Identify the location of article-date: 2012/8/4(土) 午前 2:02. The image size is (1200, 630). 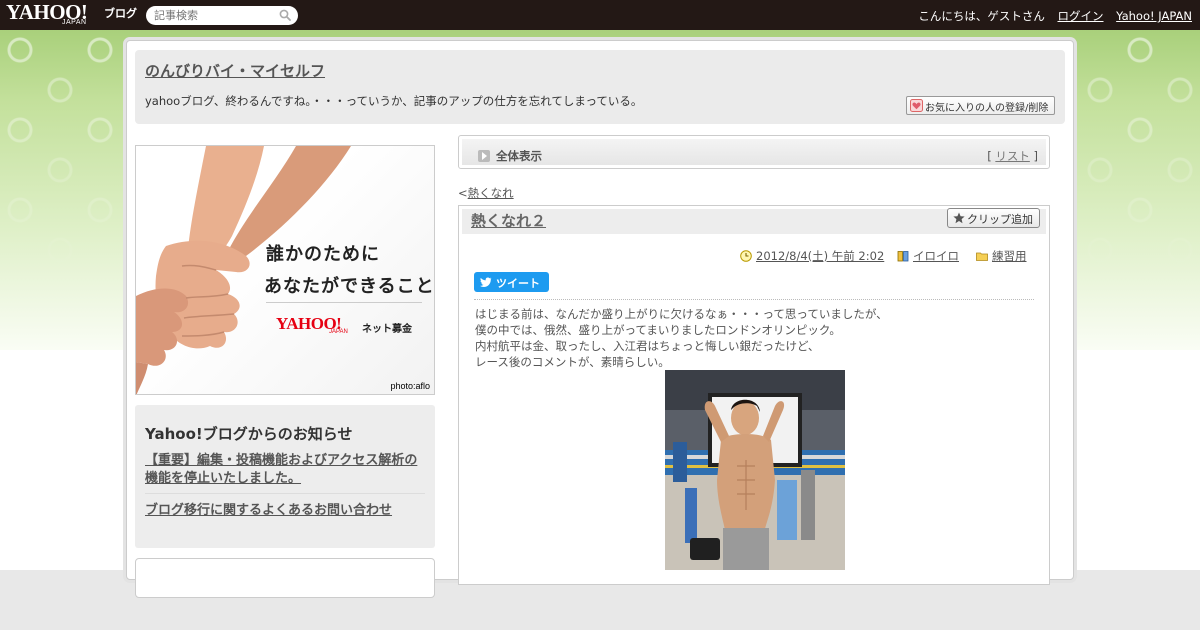
(812, 256).